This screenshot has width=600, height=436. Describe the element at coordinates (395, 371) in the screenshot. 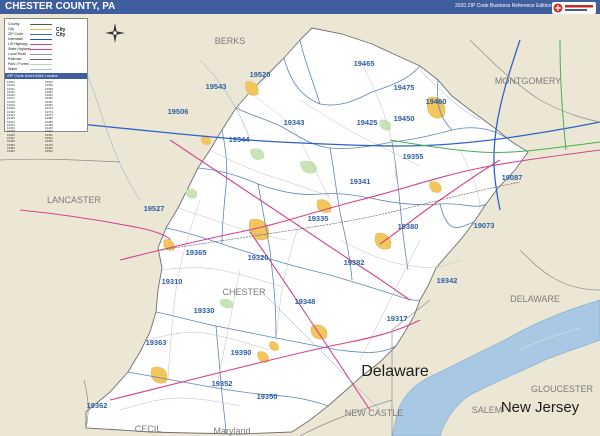

I see `state-label: Delaware` at that location.